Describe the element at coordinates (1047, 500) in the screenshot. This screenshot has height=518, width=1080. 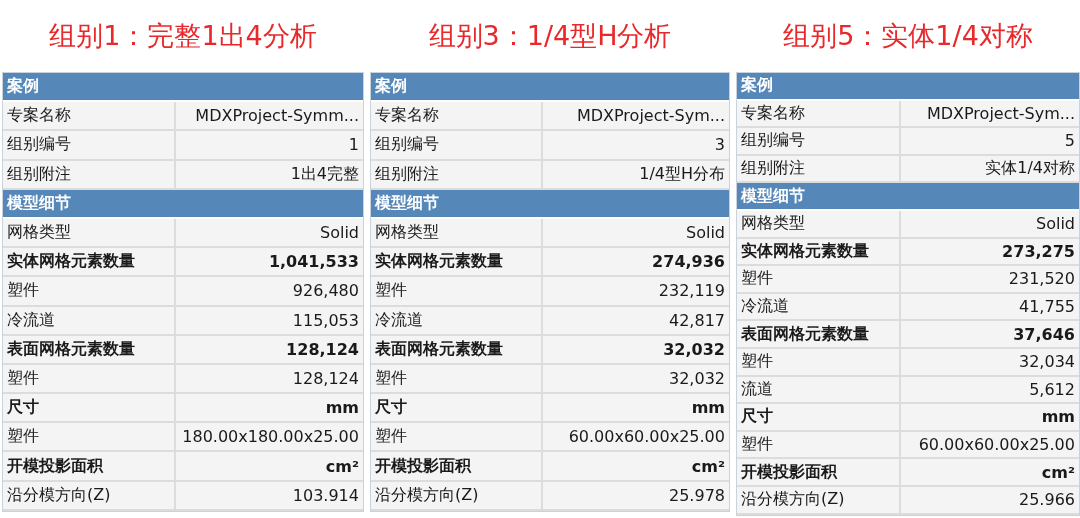
I see `property-value: 25.966` at that location.